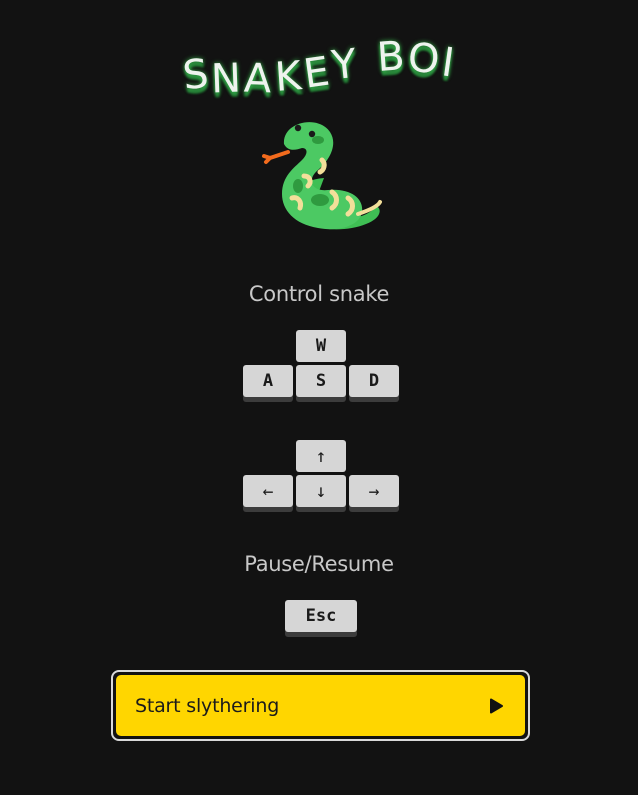  I want to click on snake-icon, so click(321, 176).